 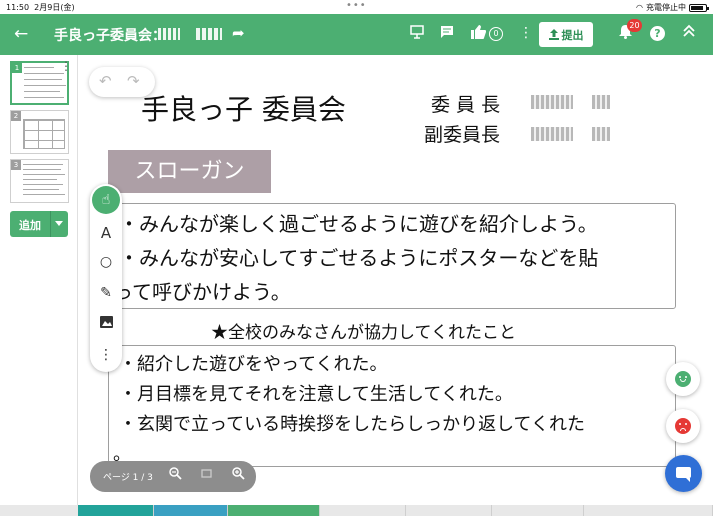 What do you see at coordinates (202, 292) in the screenshot?
I see `slogan-line: って呼びかけよう。` at bounding box center [202, 292].